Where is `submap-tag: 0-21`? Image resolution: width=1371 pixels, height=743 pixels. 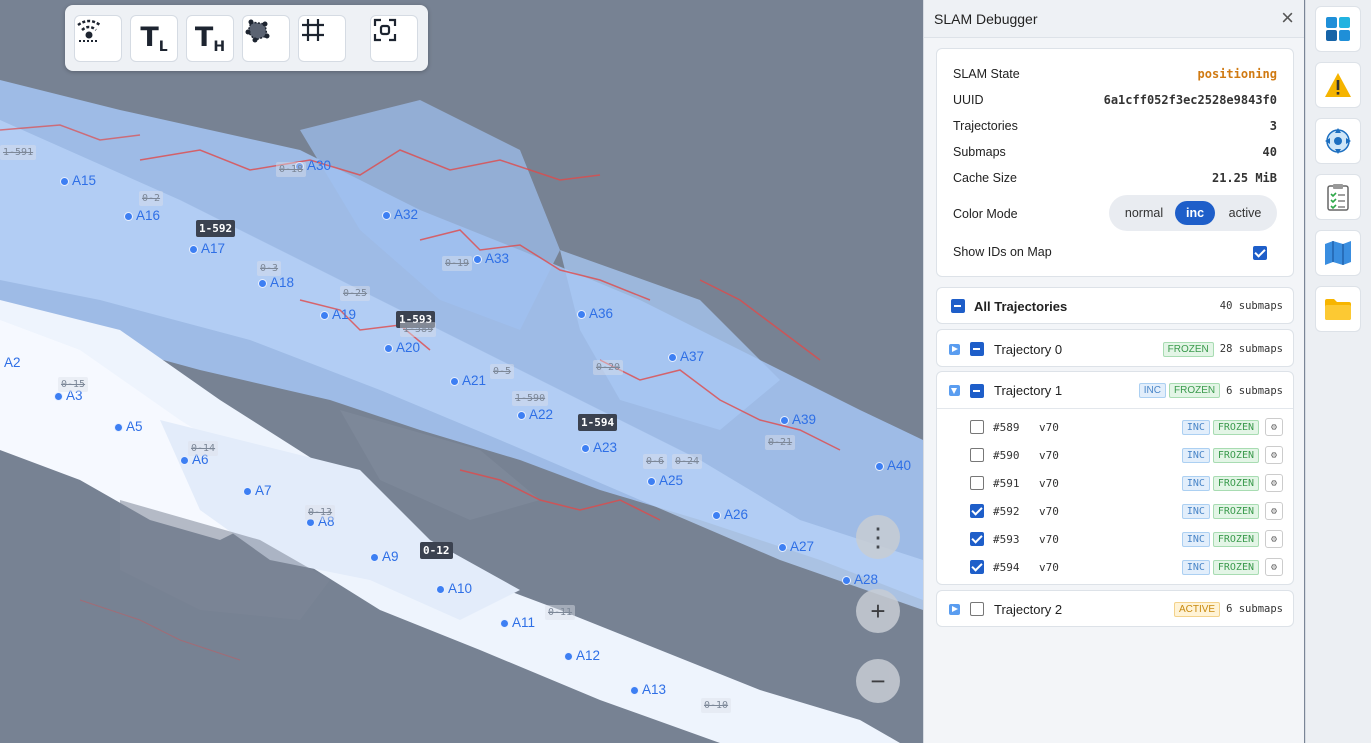
submap-tag: 0-21 is located at coordinates (780, 442).